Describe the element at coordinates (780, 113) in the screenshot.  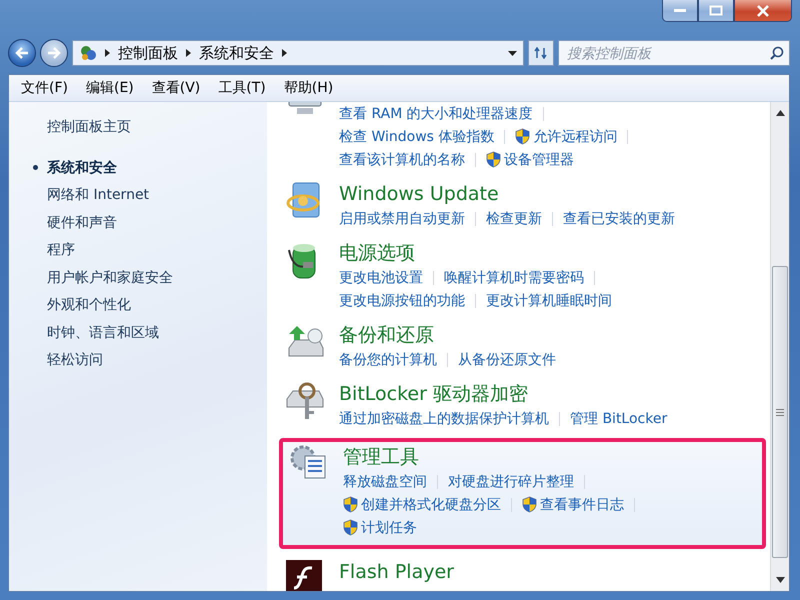
I see `up-arrow-icon` at that location.